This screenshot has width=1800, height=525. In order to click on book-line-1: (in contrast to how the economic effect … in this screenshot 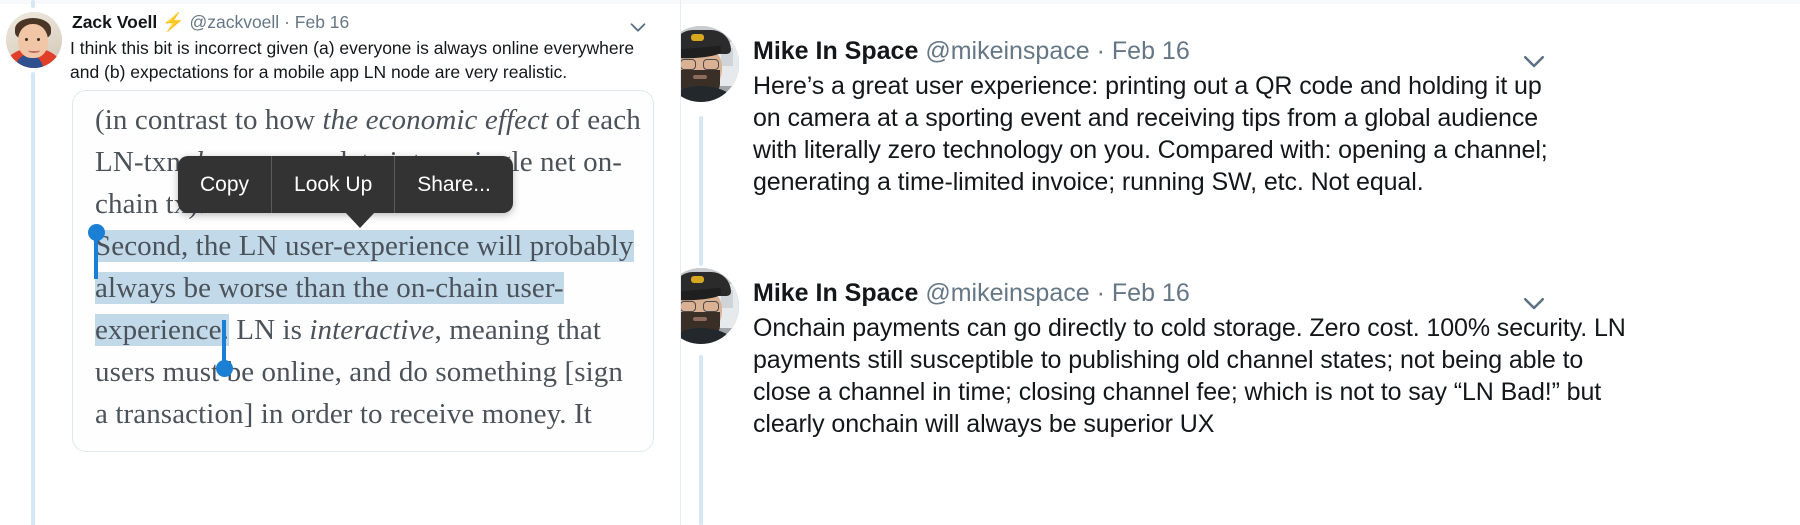, I will do `click(368, 120)`.